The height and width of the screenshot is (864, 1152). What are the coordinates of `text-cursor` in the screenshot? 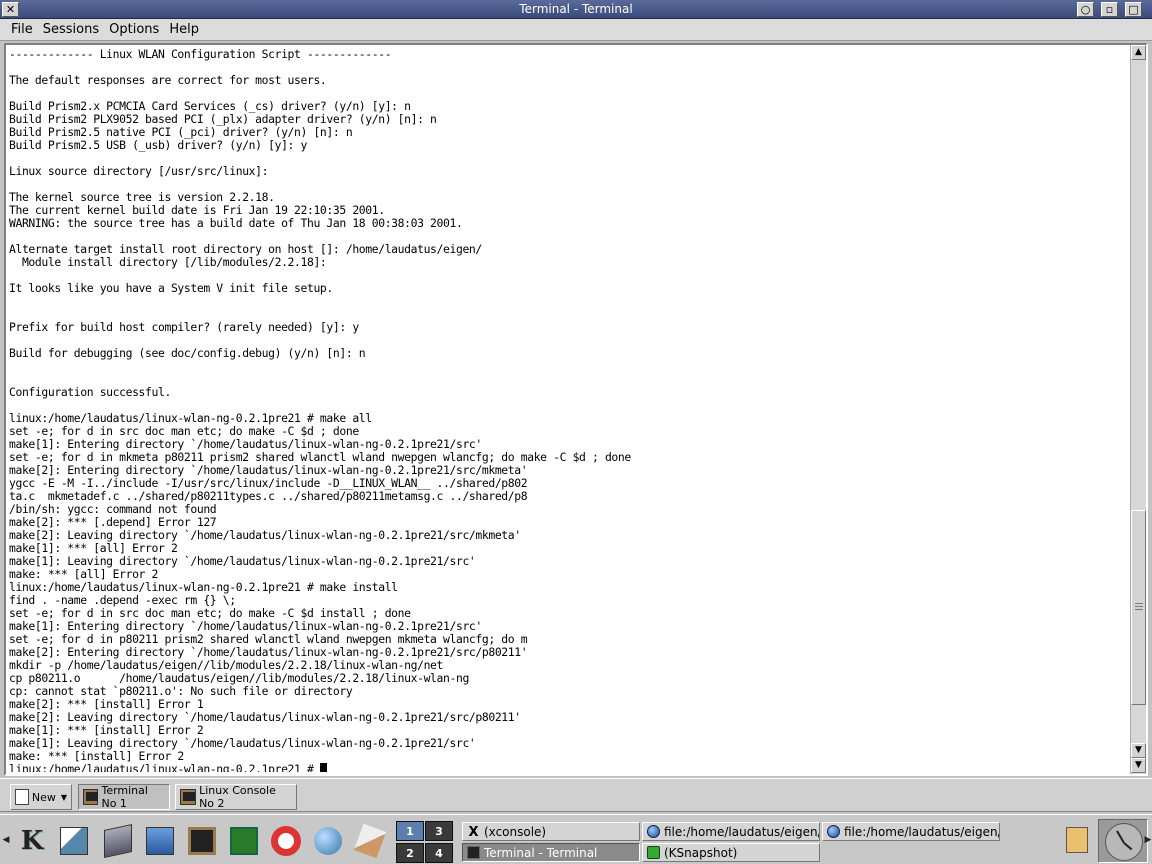 It's located at (323, 767).